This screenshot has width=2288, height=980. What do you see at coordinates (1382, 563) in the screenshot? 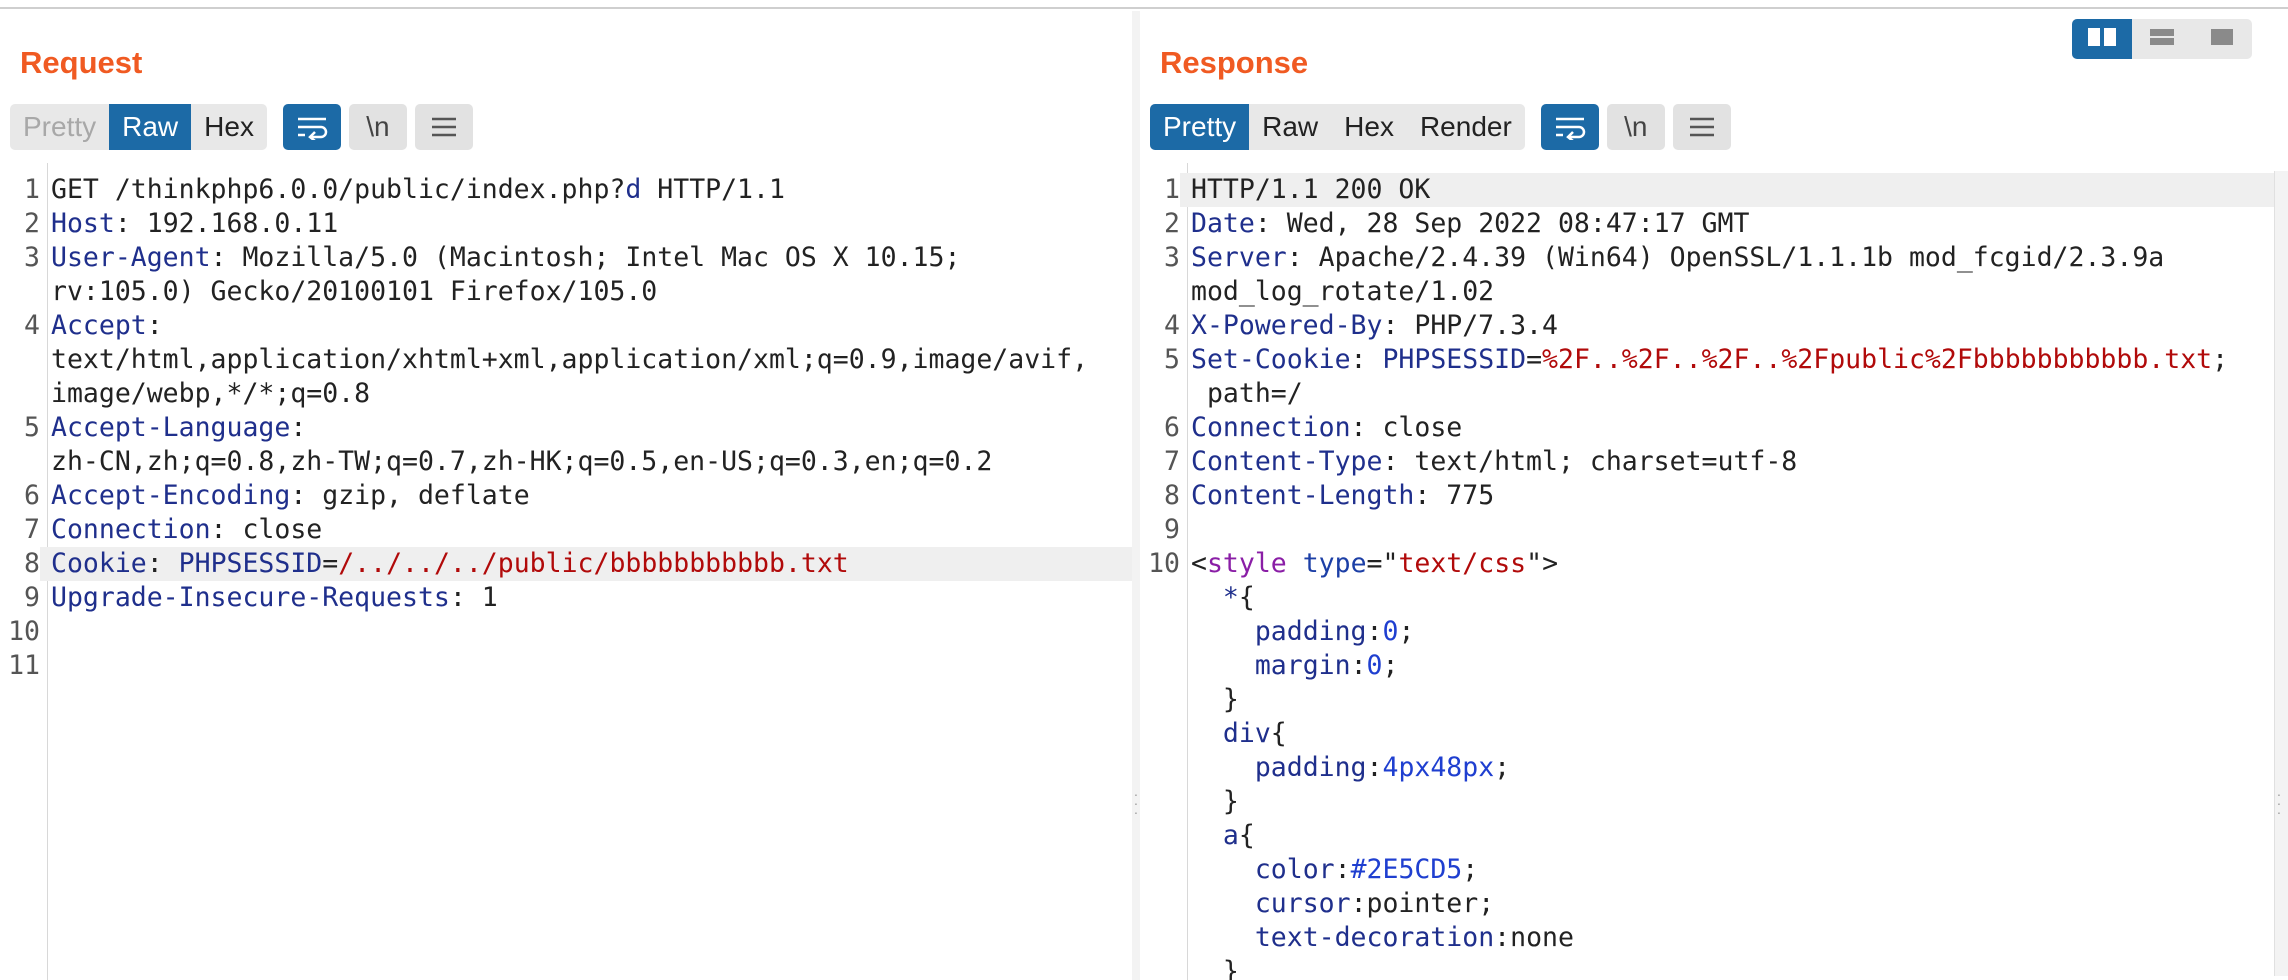
I see `code-token: ="` at bounding box center [1382, 563].